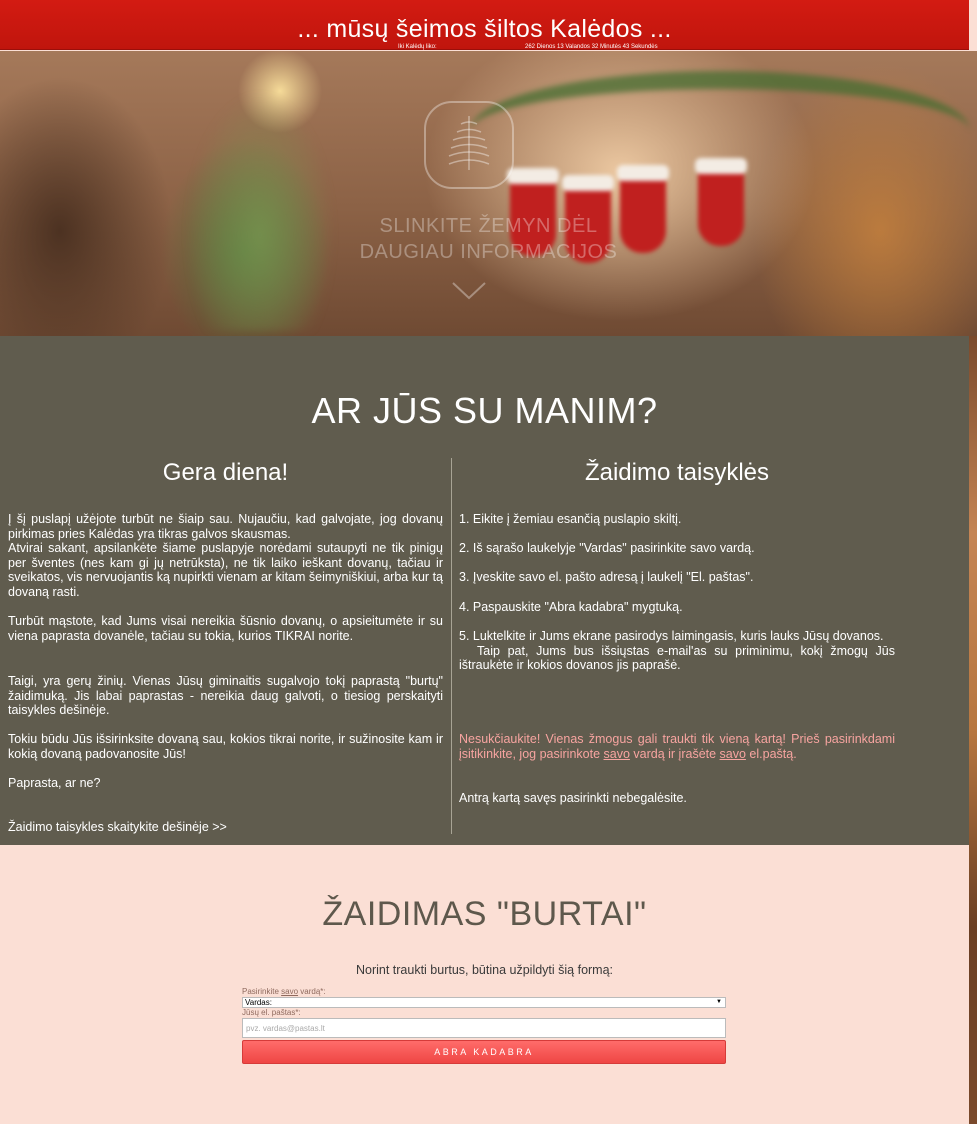 Image resolution: width=977 pixels, height=1124 pixels. Describe the element at coordinates (674, 753) in the screenshot. I see `warning-part: vardą ir įrašėte` at that location.